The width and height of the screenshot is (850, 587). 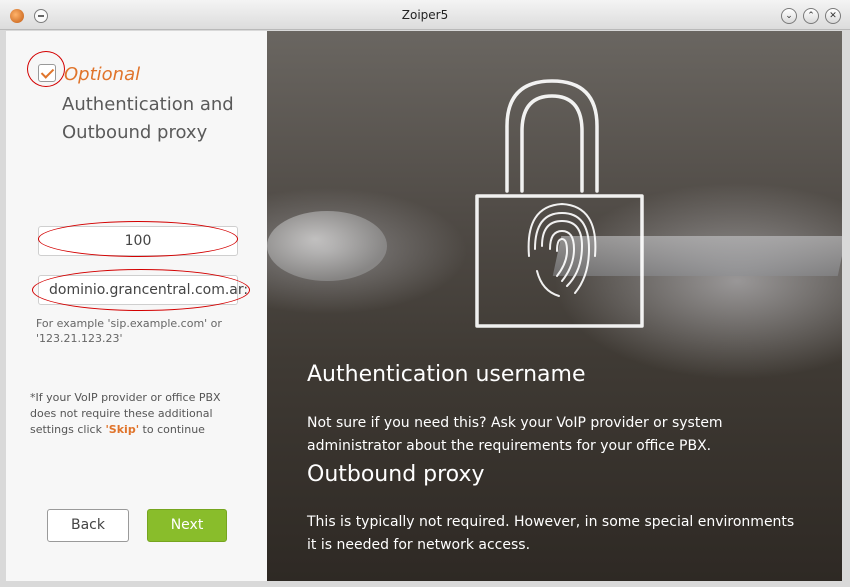 I want to click on minimize-icon: ⌄, so click(x=789, y=16).